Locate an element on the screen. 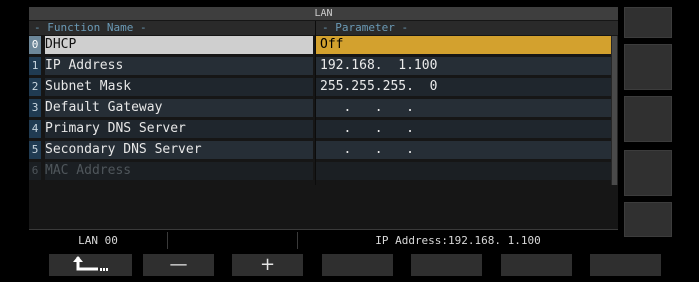 Image resolution: width=699 pixels, height=282 pixels. function-name-header: - Function Name - is located at coordinates (90, 27).